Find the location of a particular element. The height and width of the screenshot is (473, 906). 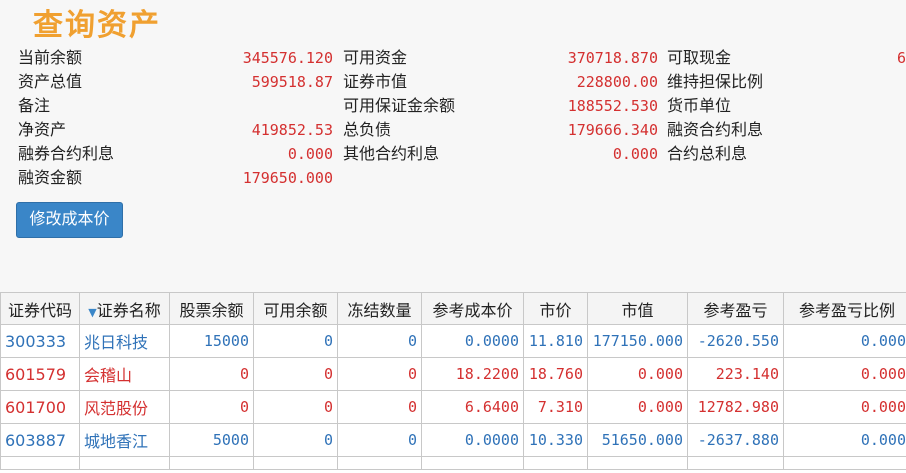

header-market-value: 市值 is located at coordinates (637, 308).